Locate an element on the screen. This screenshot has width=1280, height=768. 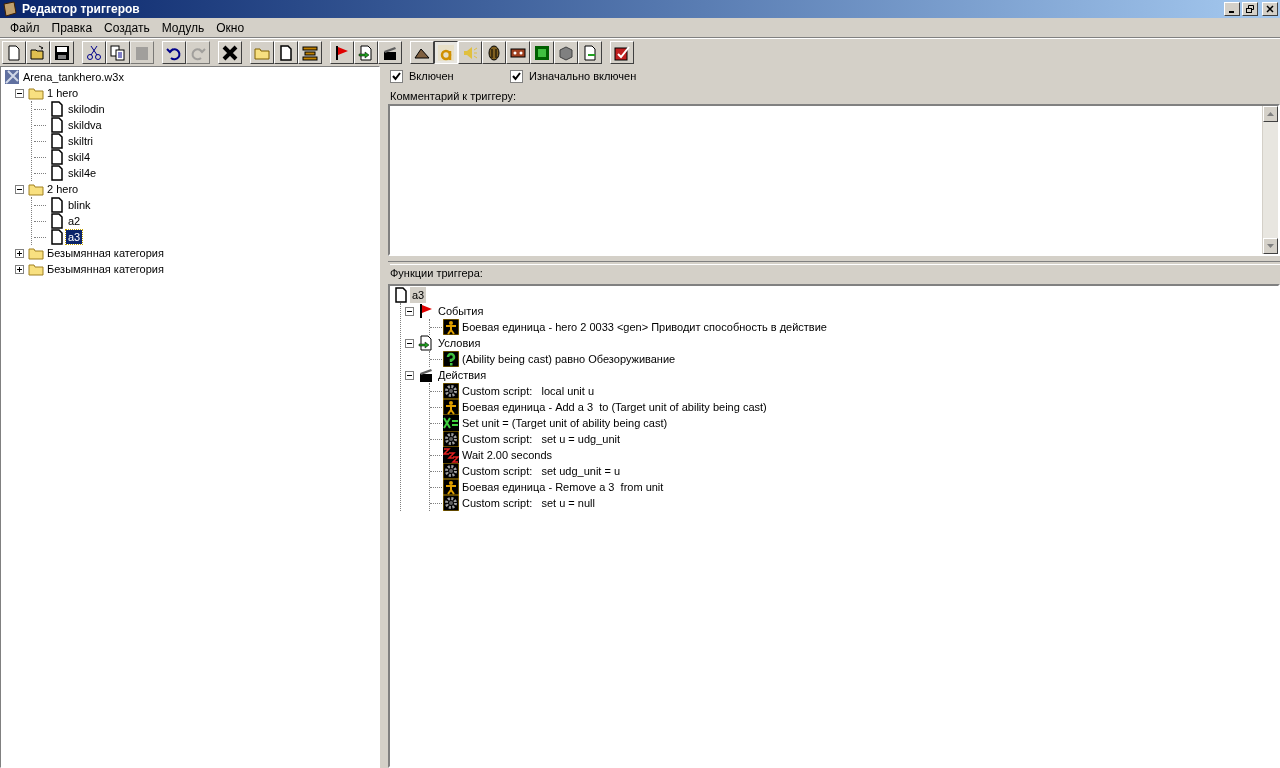
text-icon is located at coordinates (446, 52).